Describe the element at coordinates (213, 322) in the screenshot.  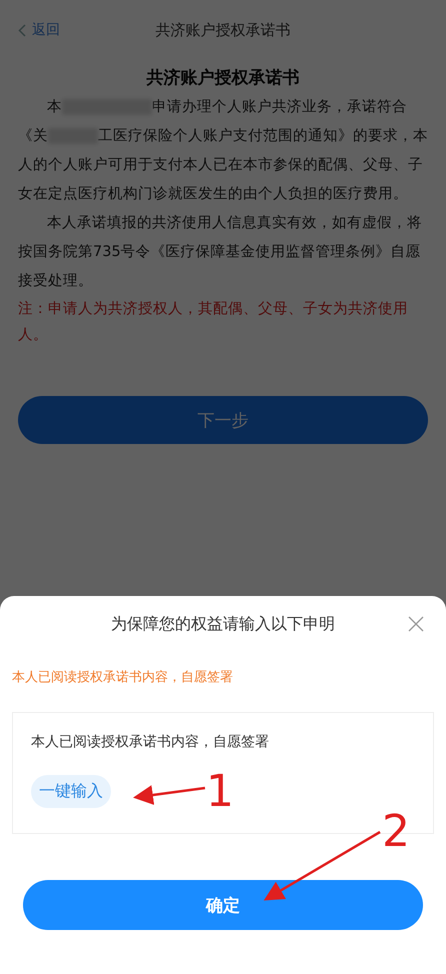
I see `note-text: 注：申请人为共济授权人，其配偶、父母、子女为共济使用人。` at that location.